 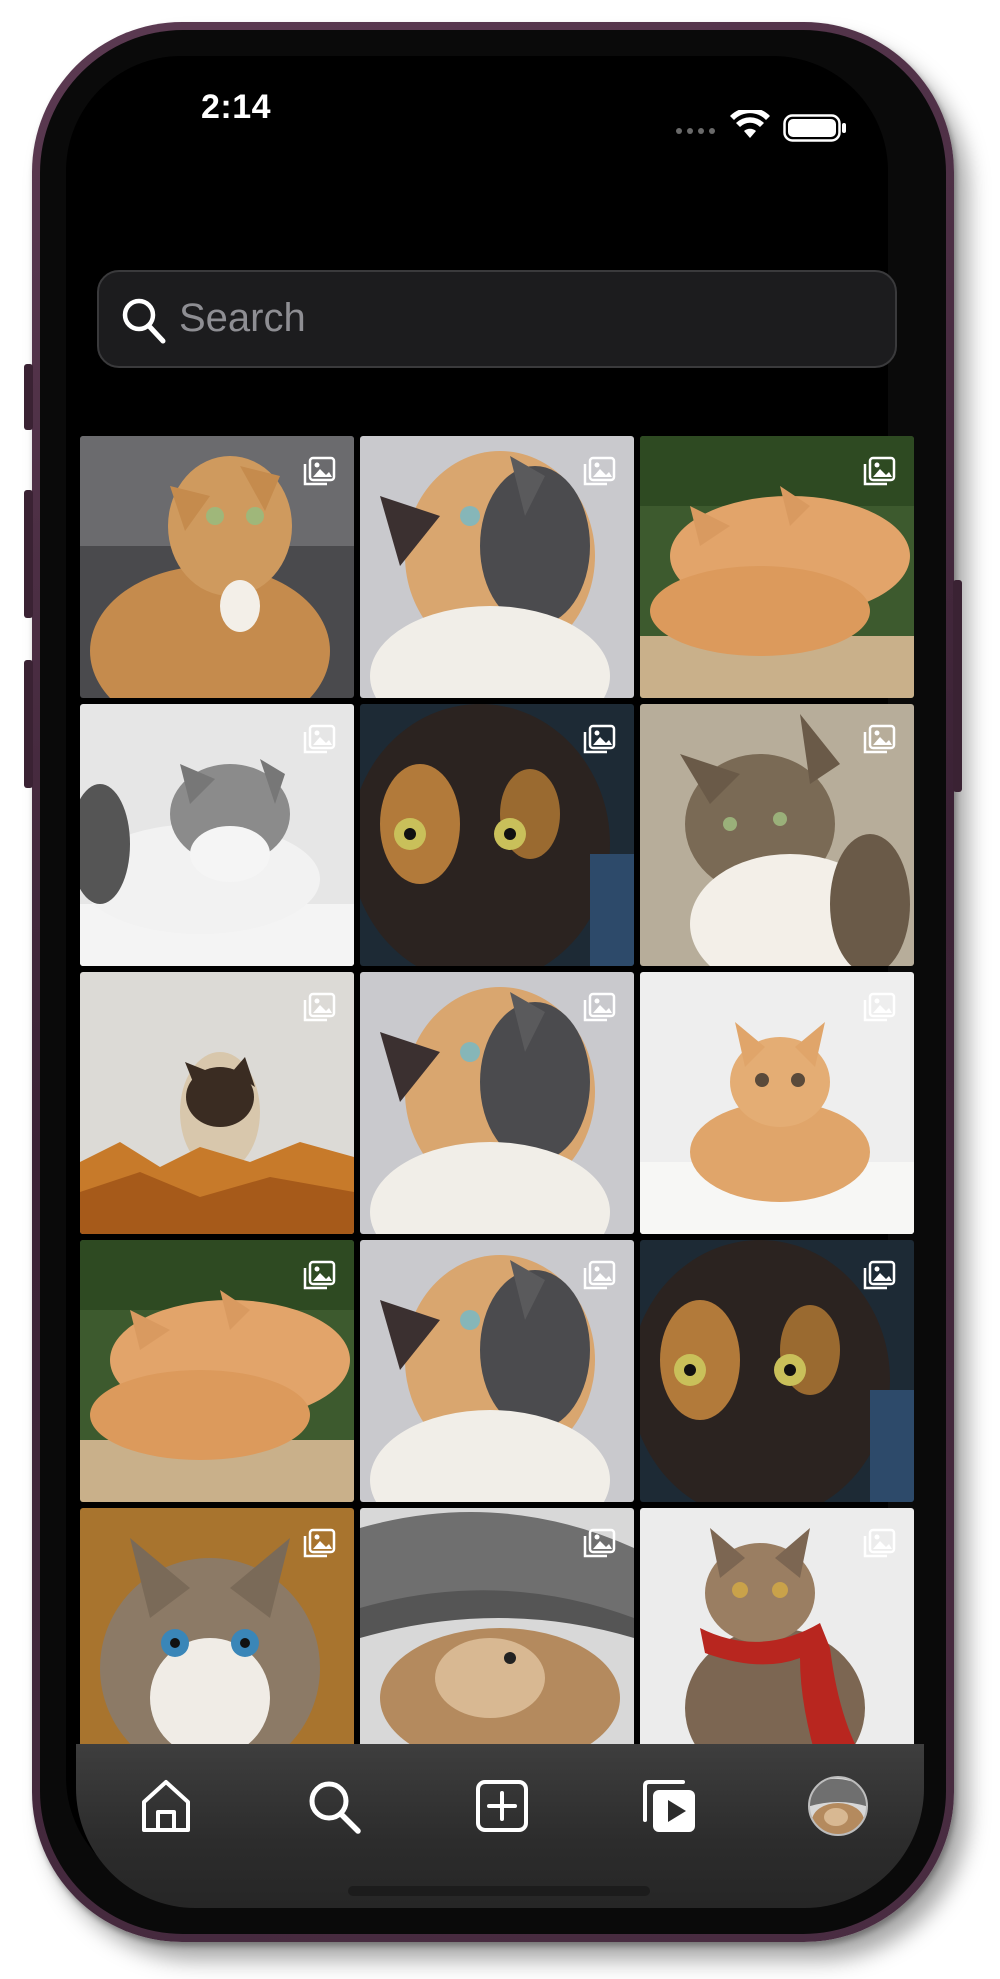 I want to click on home-indicator, so click(x=499, y=1891).